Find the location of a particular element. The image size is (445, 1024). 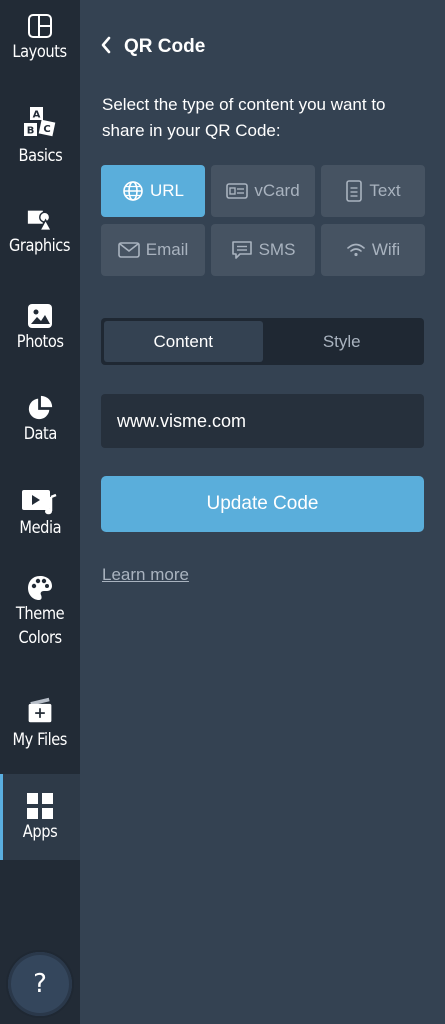

type-text-button: Text is located at coordinates (373, 191).